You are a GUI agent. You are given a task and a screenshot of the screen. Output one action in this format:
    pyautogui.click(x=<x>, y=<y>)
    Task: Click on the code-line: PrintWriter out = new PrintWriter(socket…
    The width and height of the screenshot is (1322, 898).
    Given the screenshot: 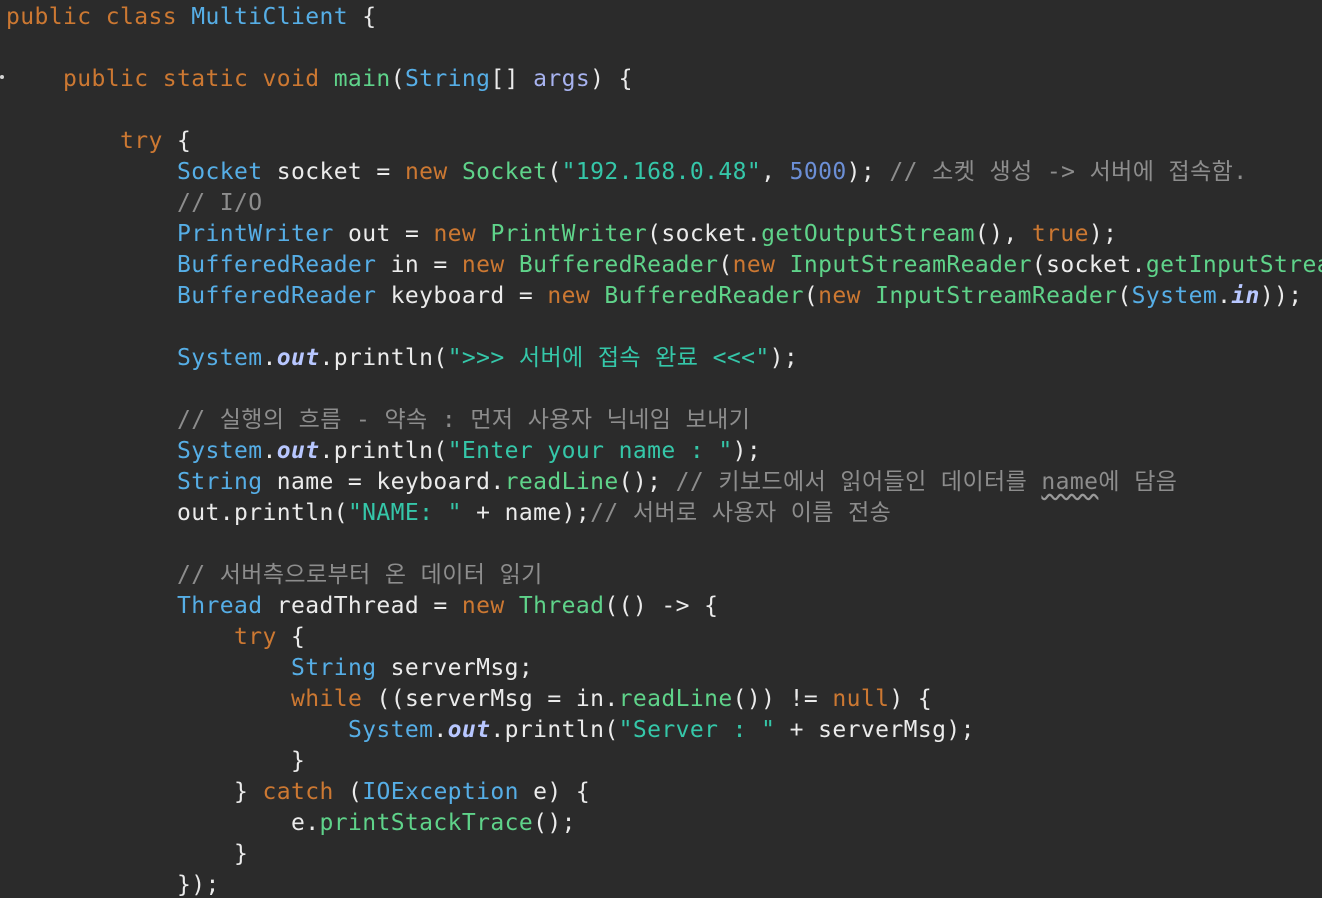 What is the action you would take?
    pyautogui.click(x=561, y=234)
    